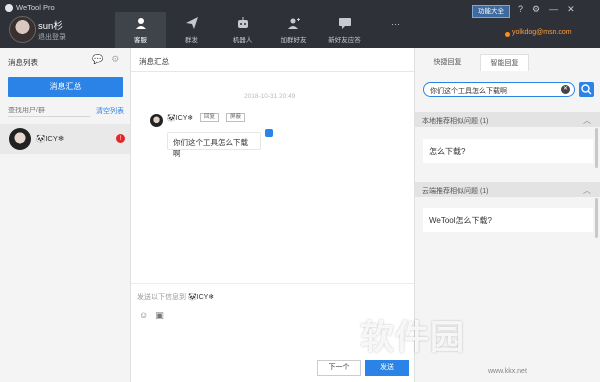 The width and height of the screenshot is (600, 382). I want to click on tab-label: 客服, so click(140, 40).